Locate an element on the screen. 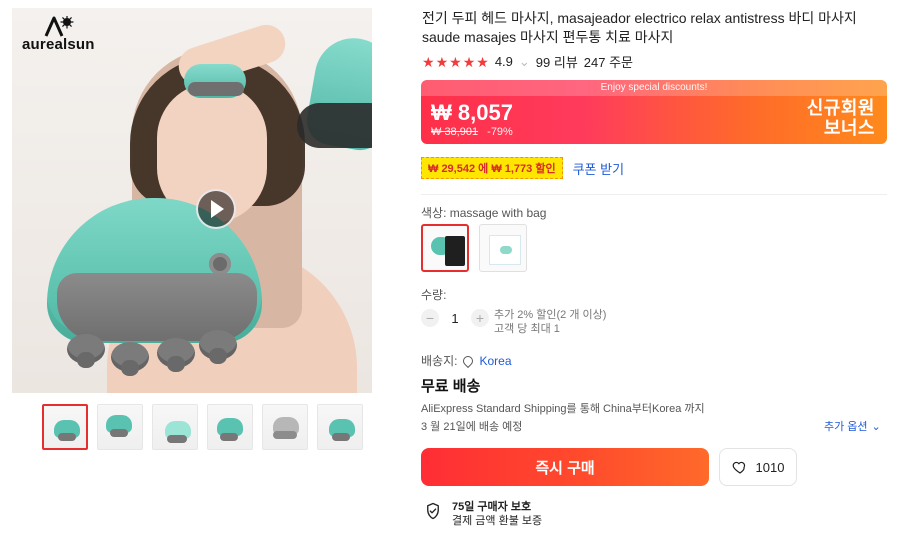  get-coupon-link: 쿠폰 받기 is located at coordinates (598, 168).